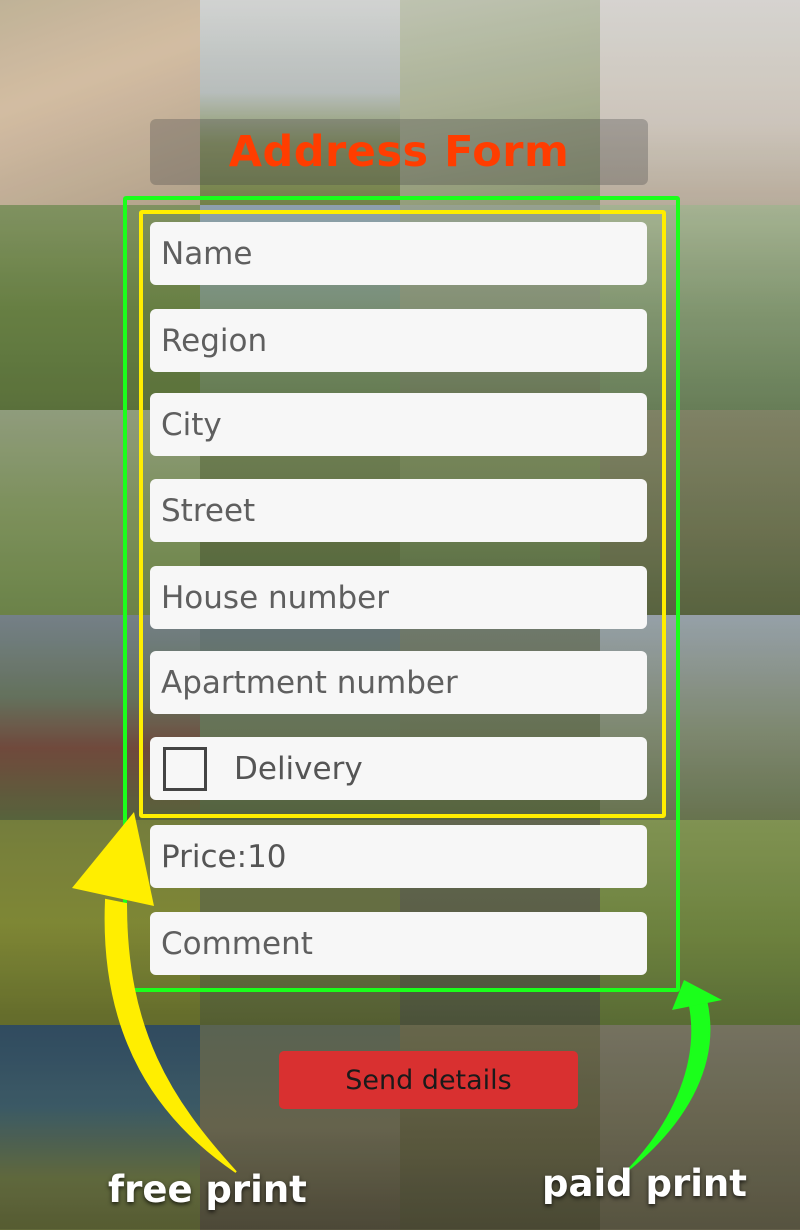 This screenshot has height=1230, width=800. Describe the element at coordinates (298, 768) in the screenshot. I see `delivery-label: Delivery` at that location.